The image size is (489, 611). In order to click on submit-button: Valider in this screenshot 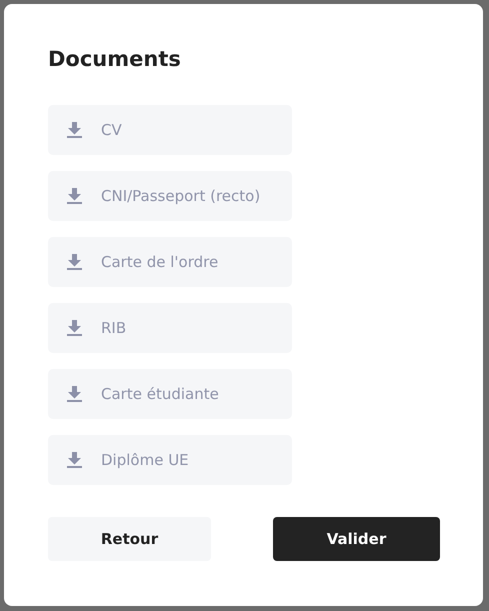, I will do `click(356, 539)`.